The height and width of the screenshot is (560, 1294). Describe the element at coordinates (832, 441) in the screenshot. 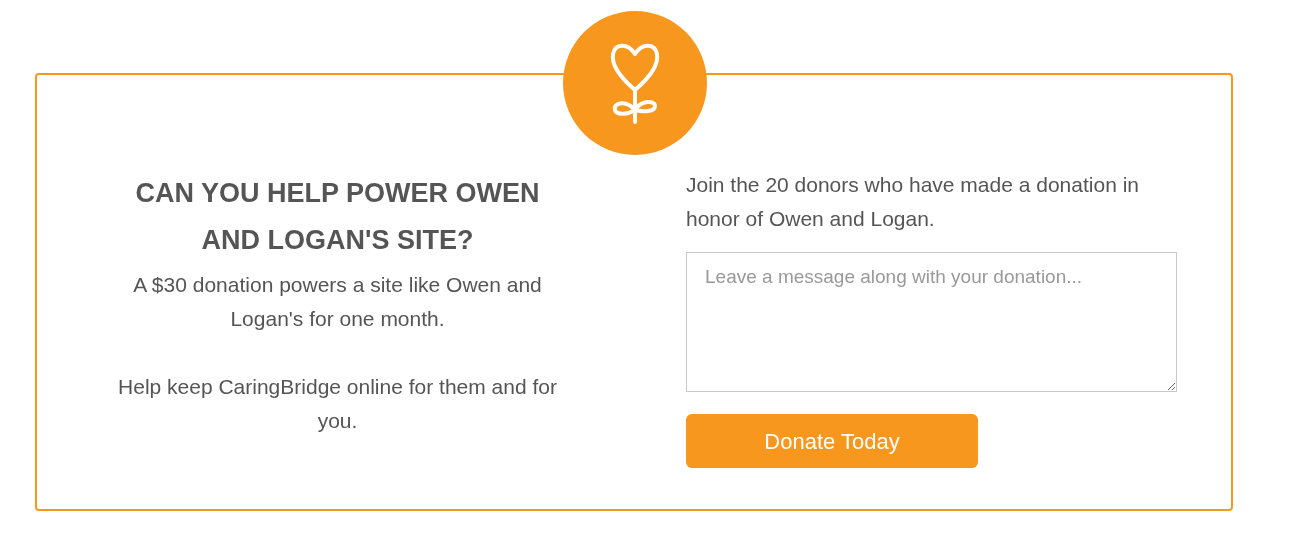

I see `donate-button: Donate Today` at that location.